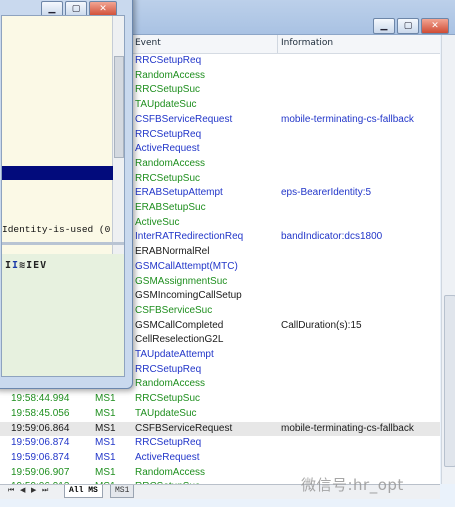 The width and height of the screenshot is (455, 507). What do you see at coordinates (15, 265) in the screenshot?
I see `toolbar-icon-2: I` at bounding box center [15, 265].